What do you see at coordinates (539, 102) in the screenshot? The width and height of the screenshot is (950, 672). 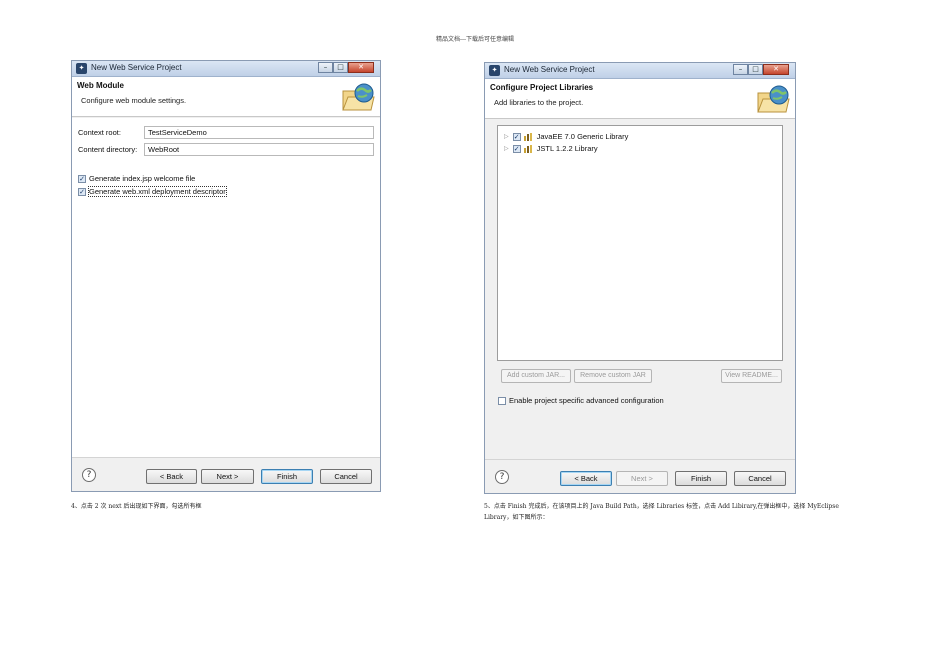 I see `page-description: Add libraries to the project.` at bounding box center [539, 102].